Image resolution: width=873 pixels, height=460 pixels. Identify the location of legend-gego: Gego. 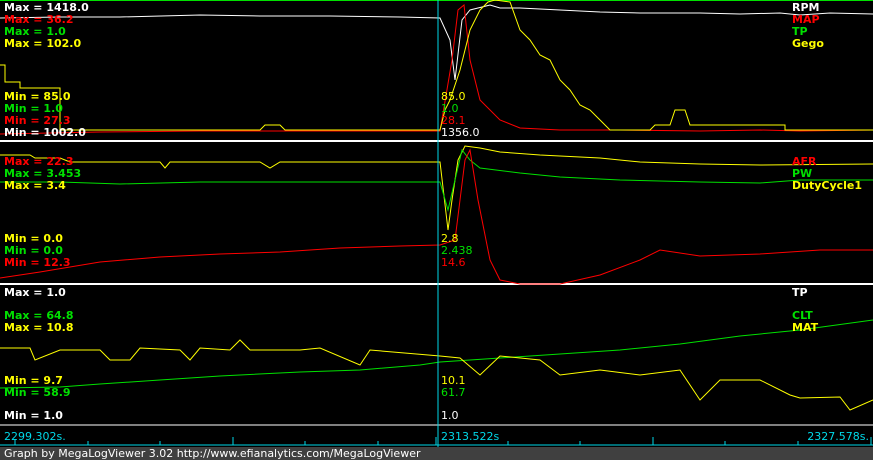
(808, 43).